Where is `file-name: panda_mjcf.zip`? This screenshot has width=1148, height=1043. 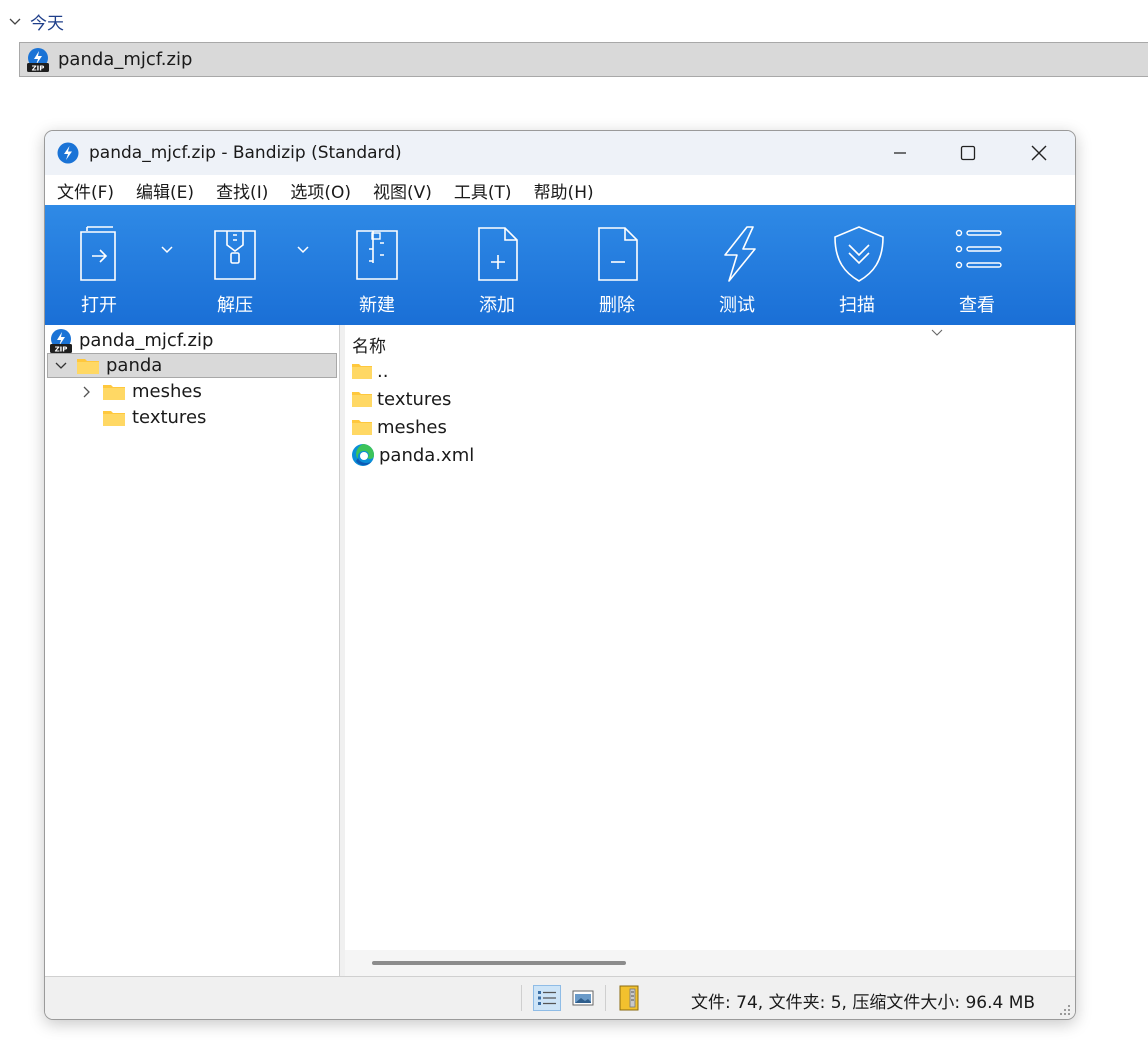
file-name: panda_mjcf.zip is located at coordinates (125, 59).